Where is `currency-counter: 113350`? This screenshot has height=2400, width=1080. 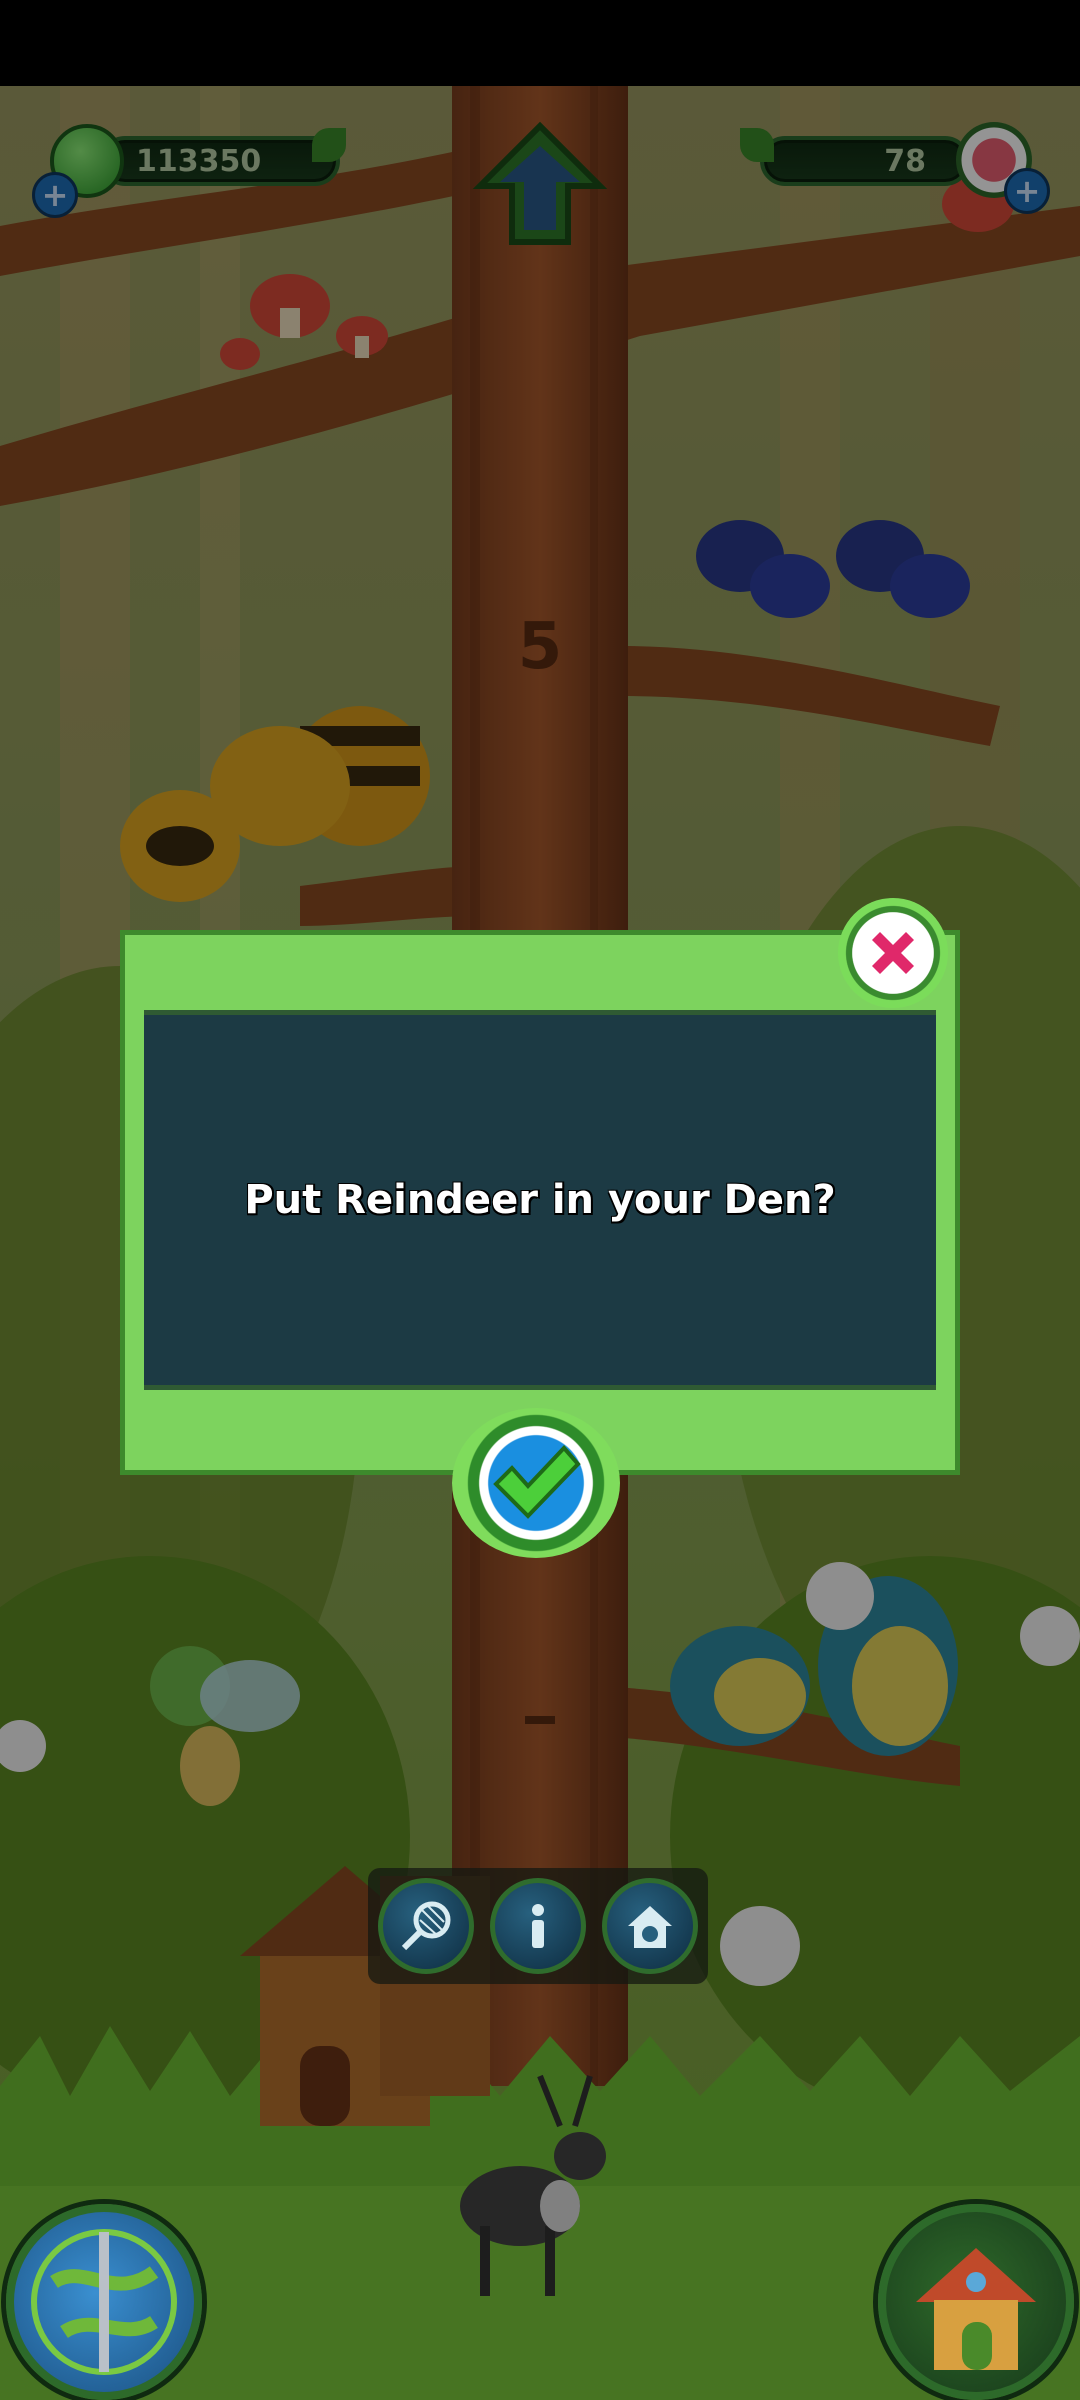
currency-counter: 113350 is located at coordinates (220, 161).